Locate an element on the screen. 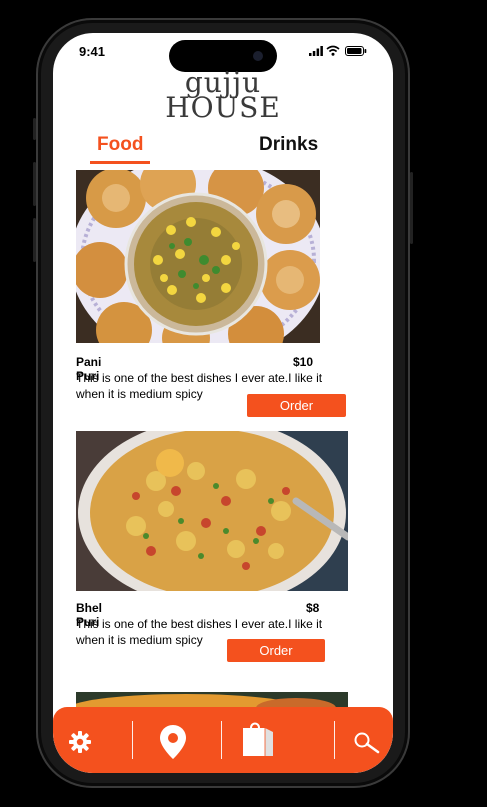 This screenshot has height=807, width=487. location-pin-icon is located at coordinates (173, 742).